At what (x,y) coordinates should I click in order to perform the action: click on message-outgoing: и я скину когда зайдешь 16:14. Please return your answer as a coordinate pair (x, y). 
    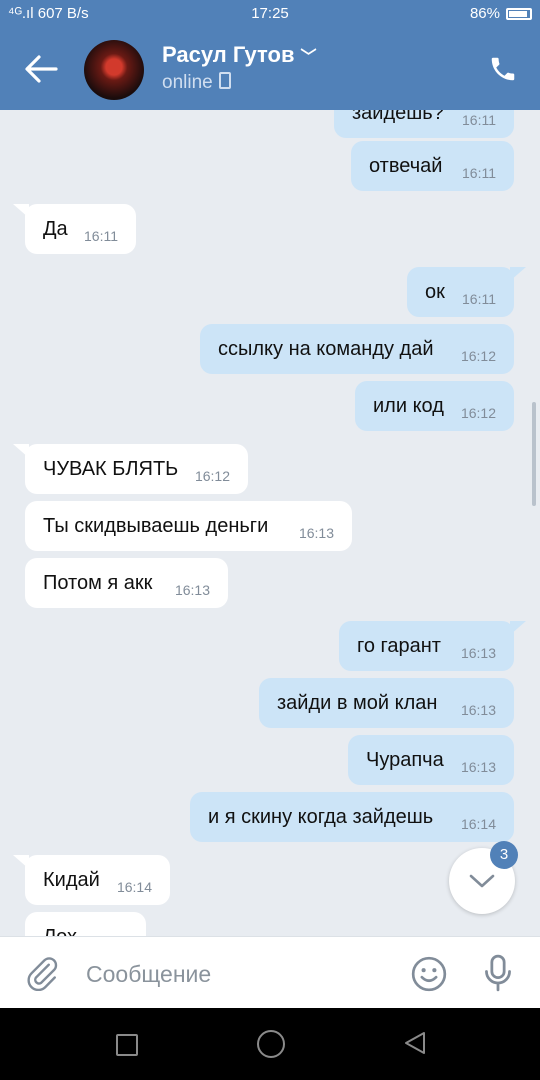
    Looking at the image, I should click on (352, 817).